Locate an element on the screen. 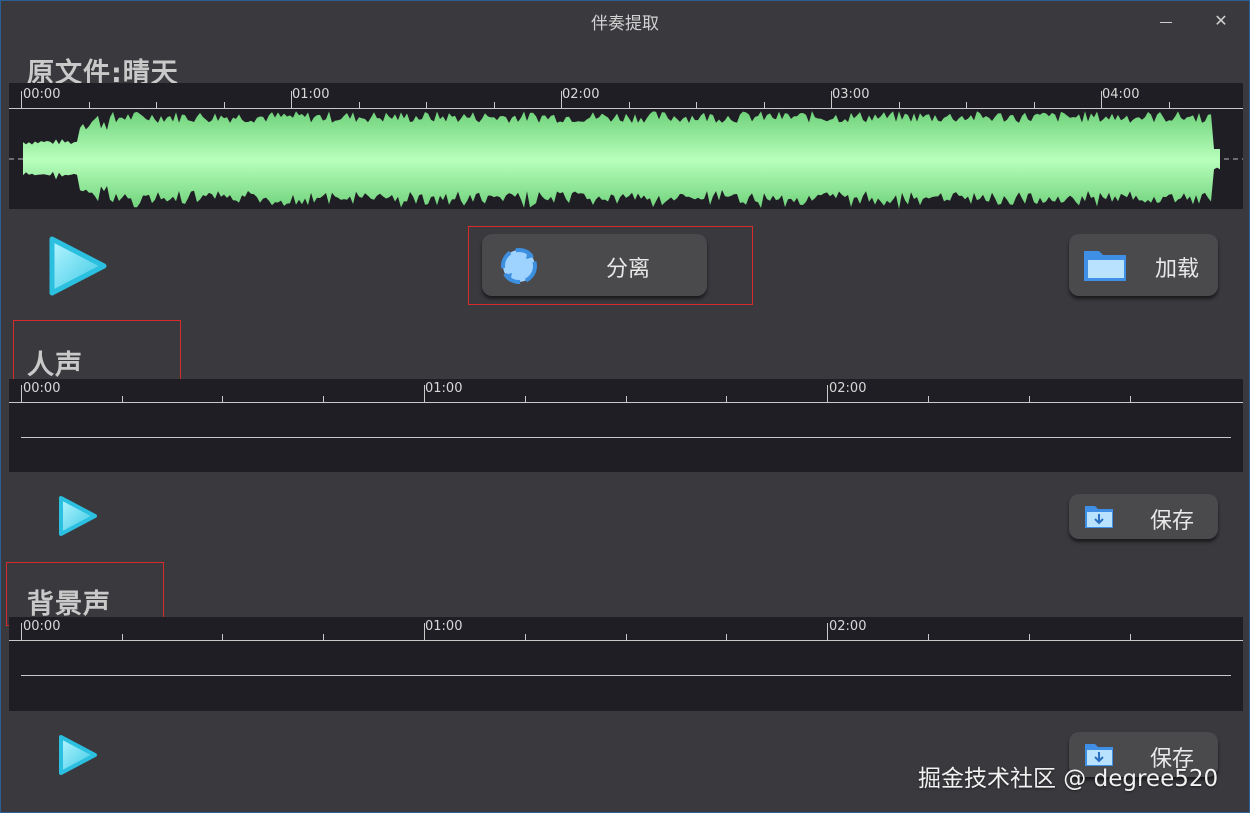  watermark: 掘金技术社区 @ degree520 is located at coordinates (1068, 779).